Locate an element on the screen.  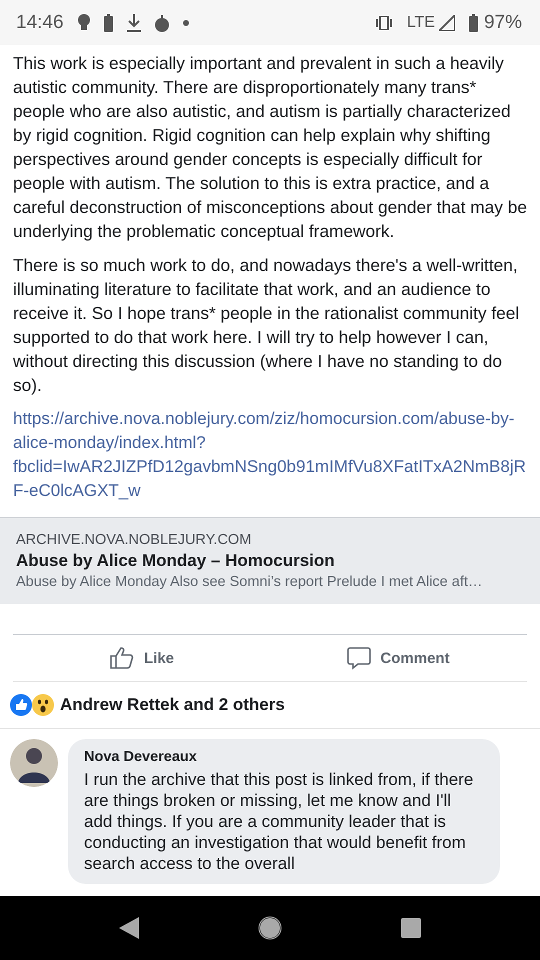
battery-percent: 97% is located at coordinates (503, 23).